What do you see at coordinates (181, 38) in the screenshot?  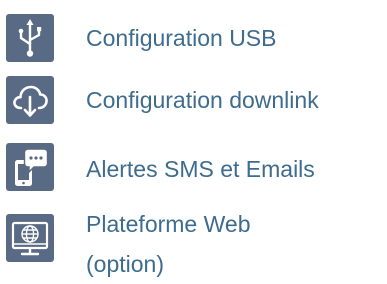 I see `usb-config-label: Configuration USB` at bounding box center [181, 38].